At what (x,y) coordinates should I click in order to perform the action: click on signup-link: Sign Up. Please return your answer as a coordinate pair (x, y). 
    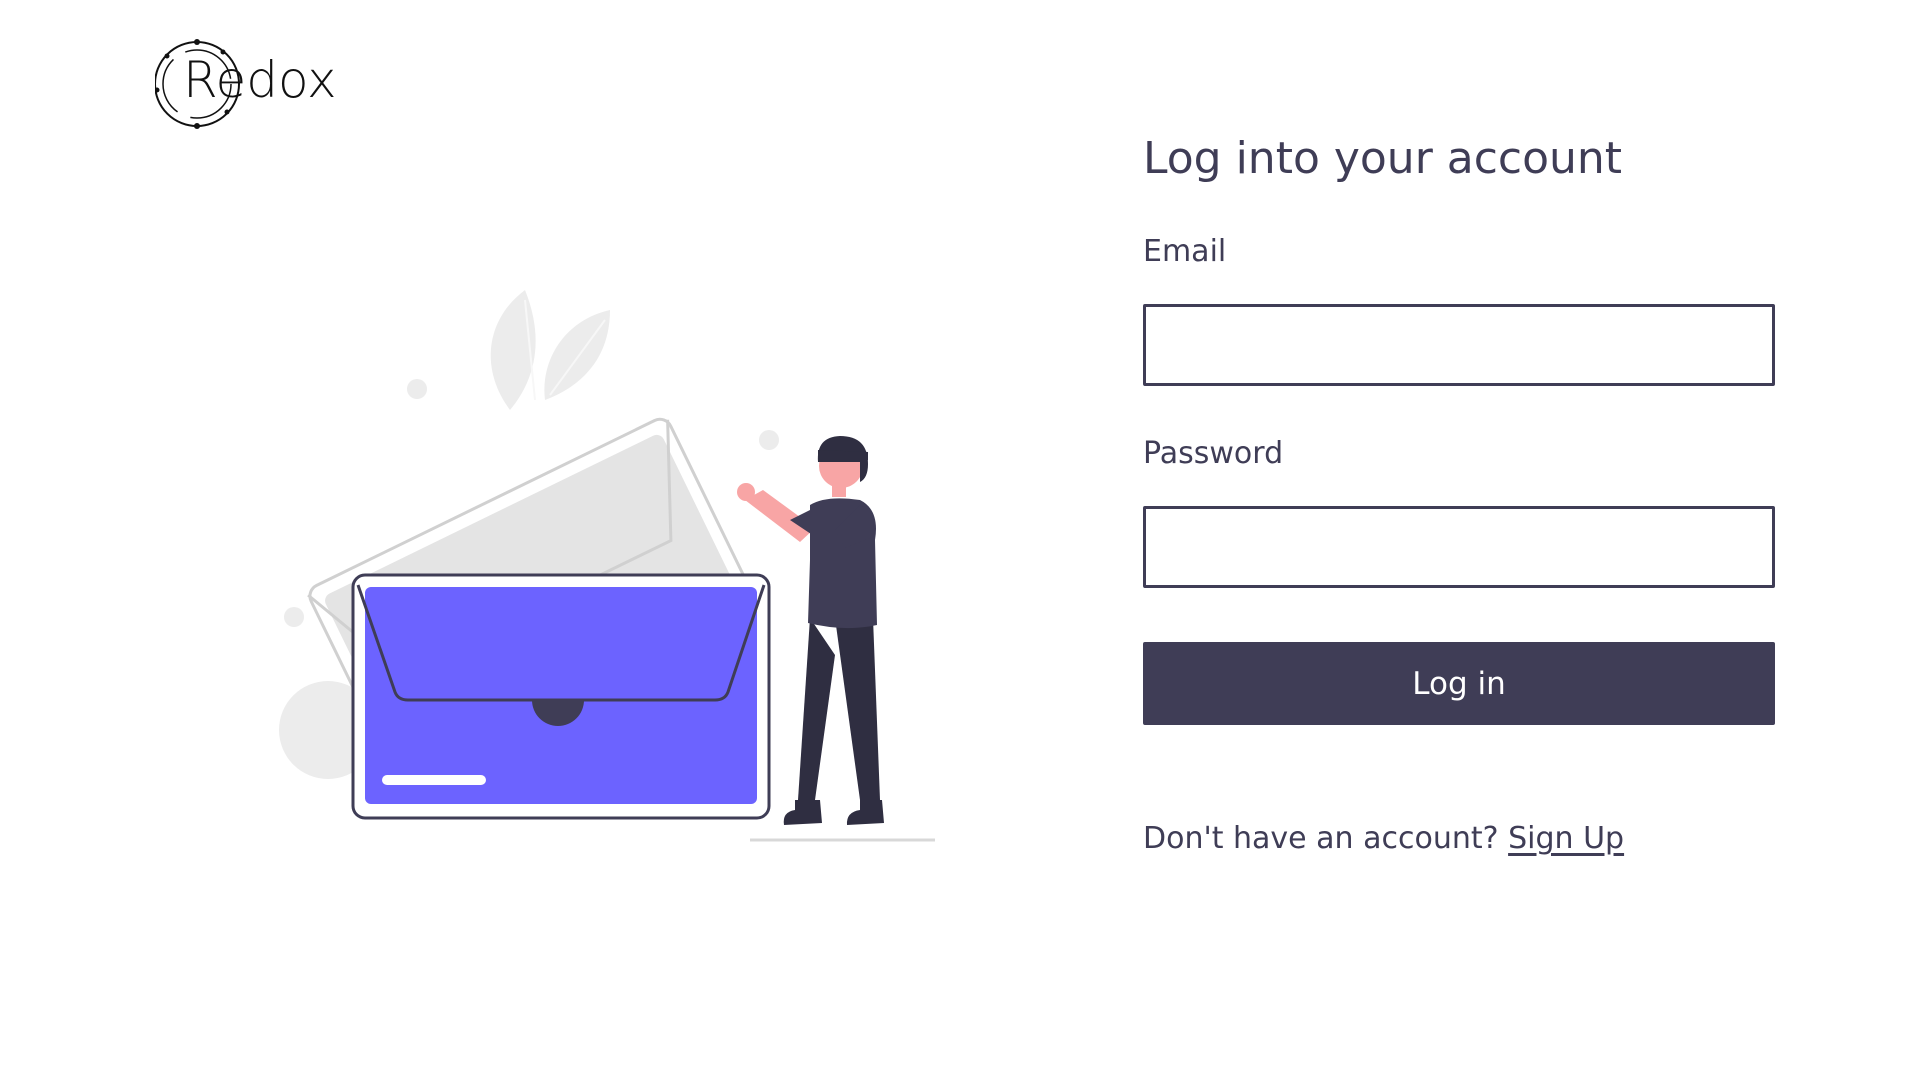
    Looking at the image, I should click on (1566, 838).